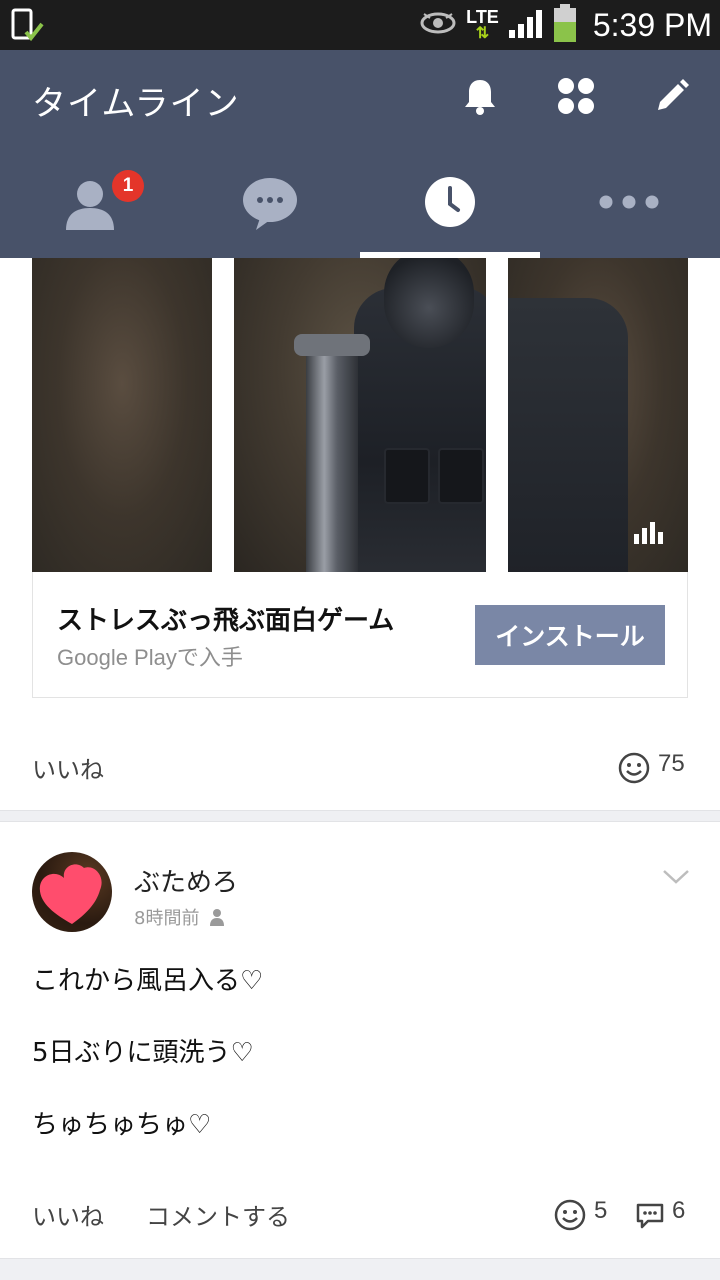 Image resolution: width=720 pixels, height=1280 pixels. What do you see at coordinates (652, 24) in the screenshot?
I see `clock: 5:39 PM` at bounding box center [652, 24].